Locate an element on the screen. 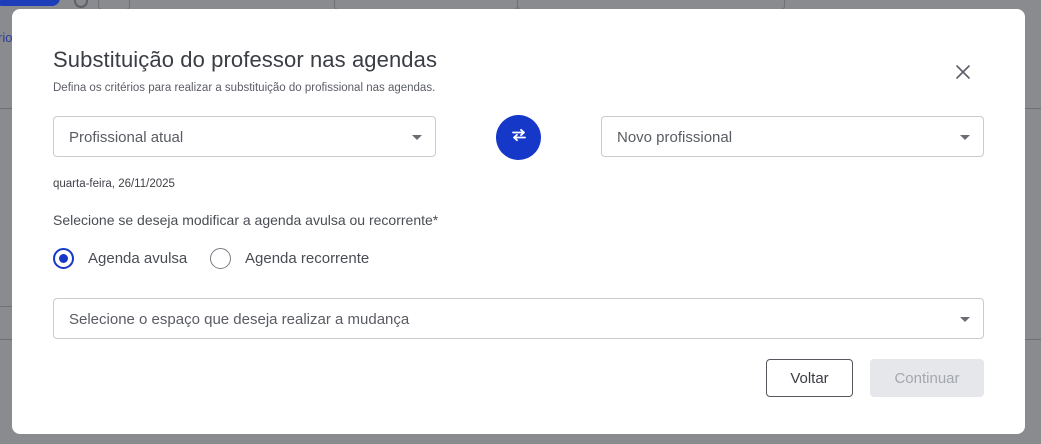  new-professional-placeholder: Novo profissional is located at coordinates (675, 137).